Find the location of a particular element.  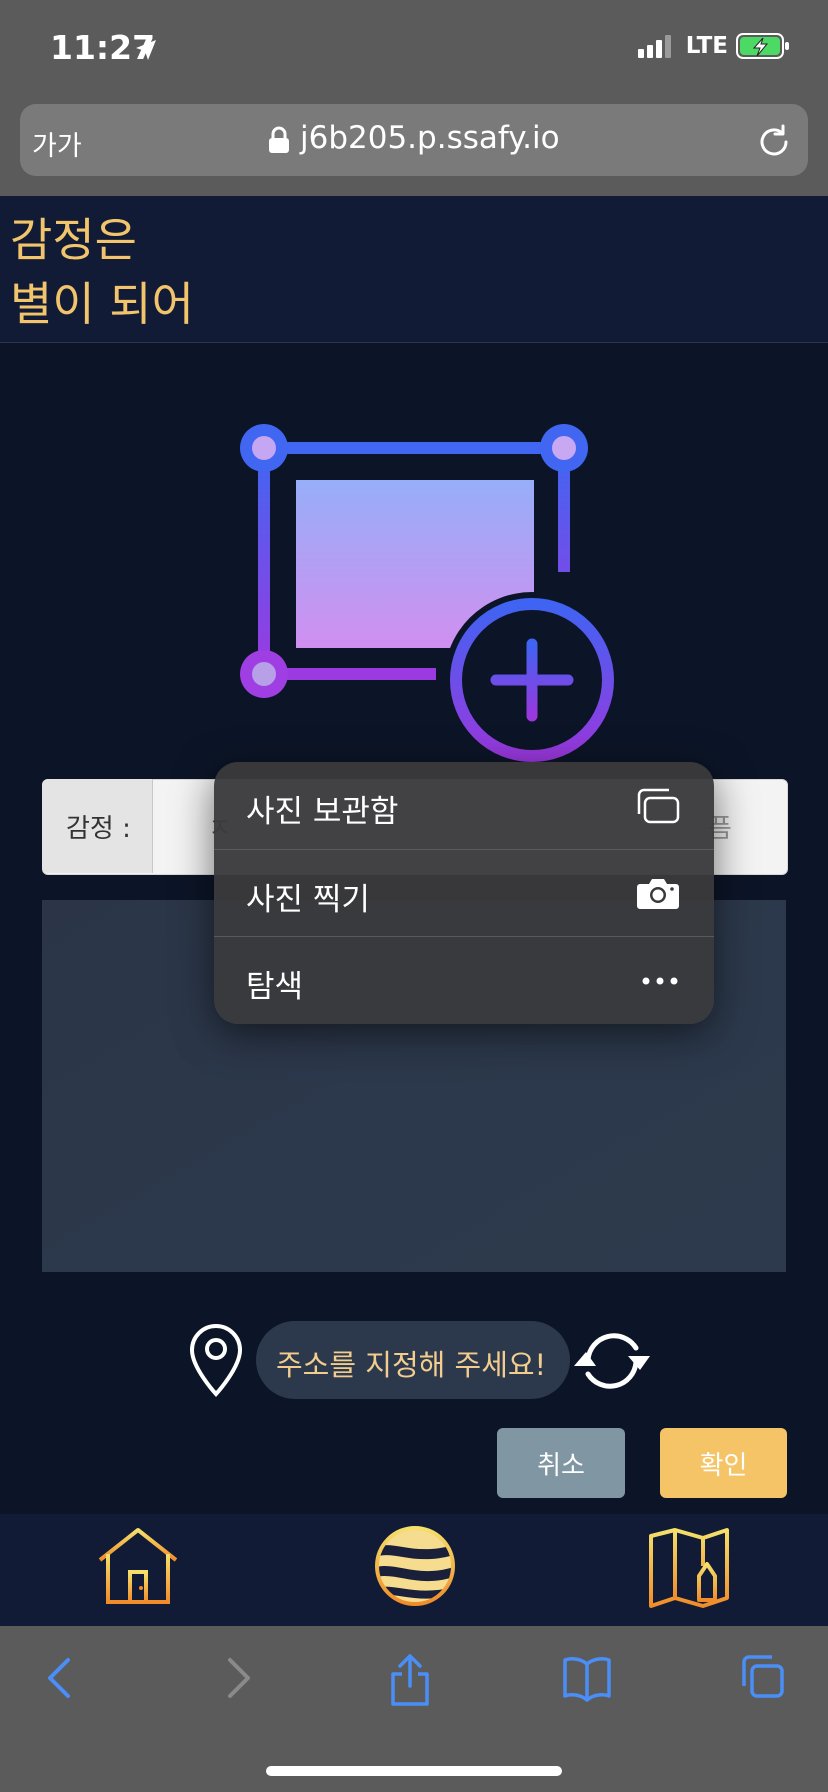

file-picker-menu: 사진 보관함 사진 찍기 탐색 is located at coordinates (464, 893).